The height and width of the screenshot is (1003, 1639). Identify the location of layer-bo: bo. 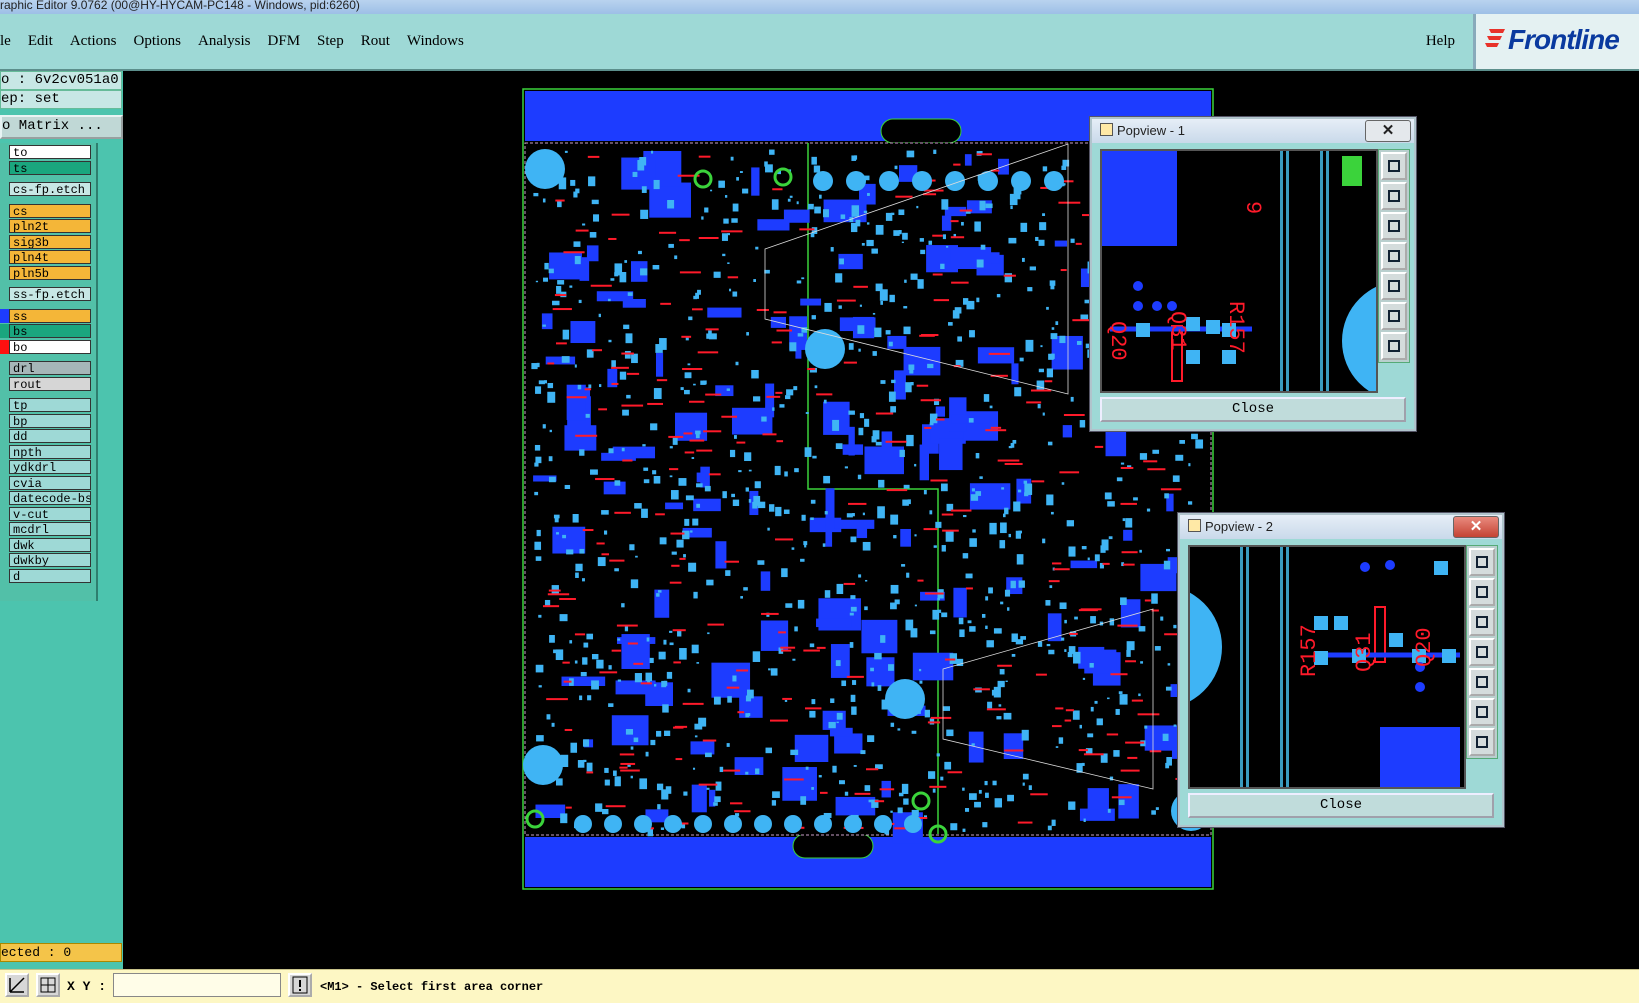
(50, 346).